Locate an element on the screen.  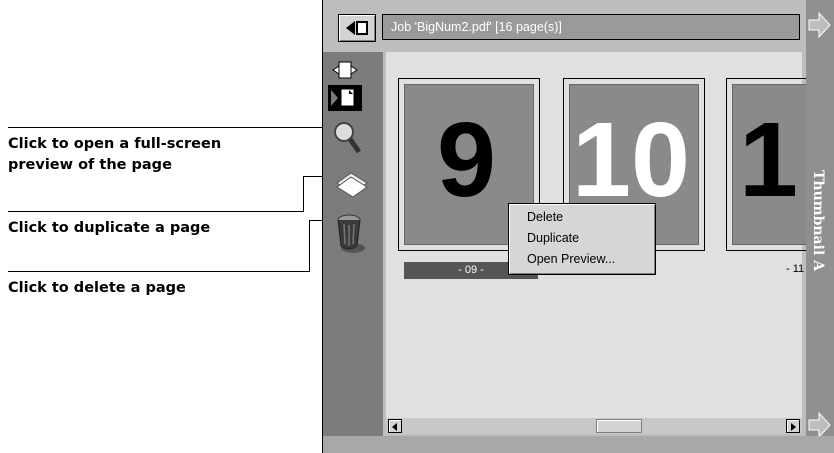
job-title: Job 'BigNum2.pdf' [16 page(s)] is located at coordinates (591, 27).